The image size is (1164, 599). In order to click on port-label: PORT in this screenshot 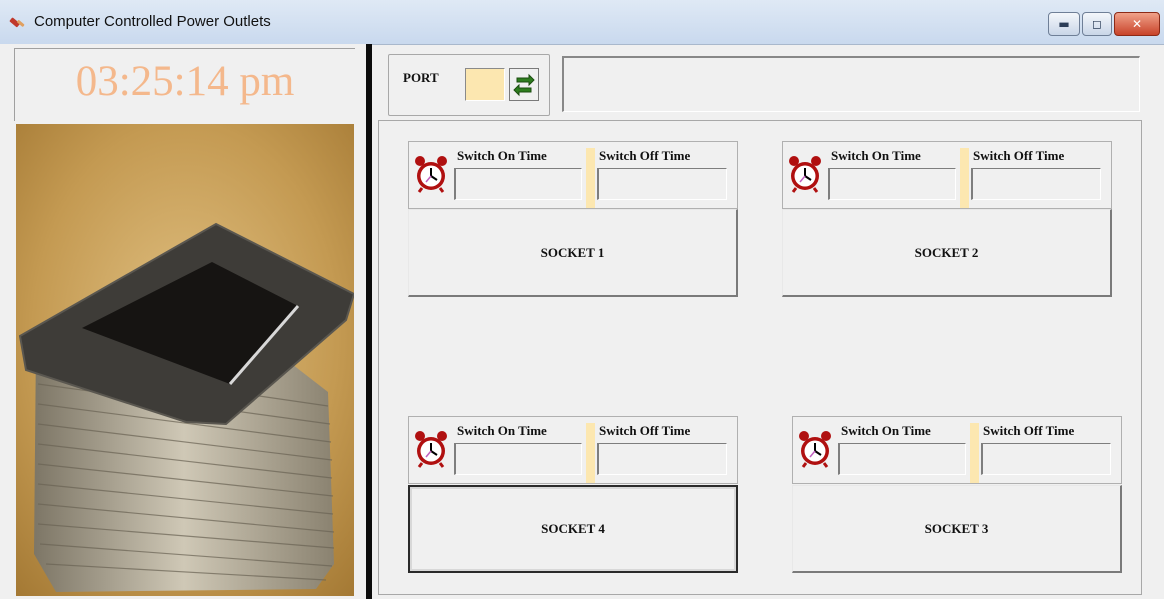, I will do `click(421, 77)`.